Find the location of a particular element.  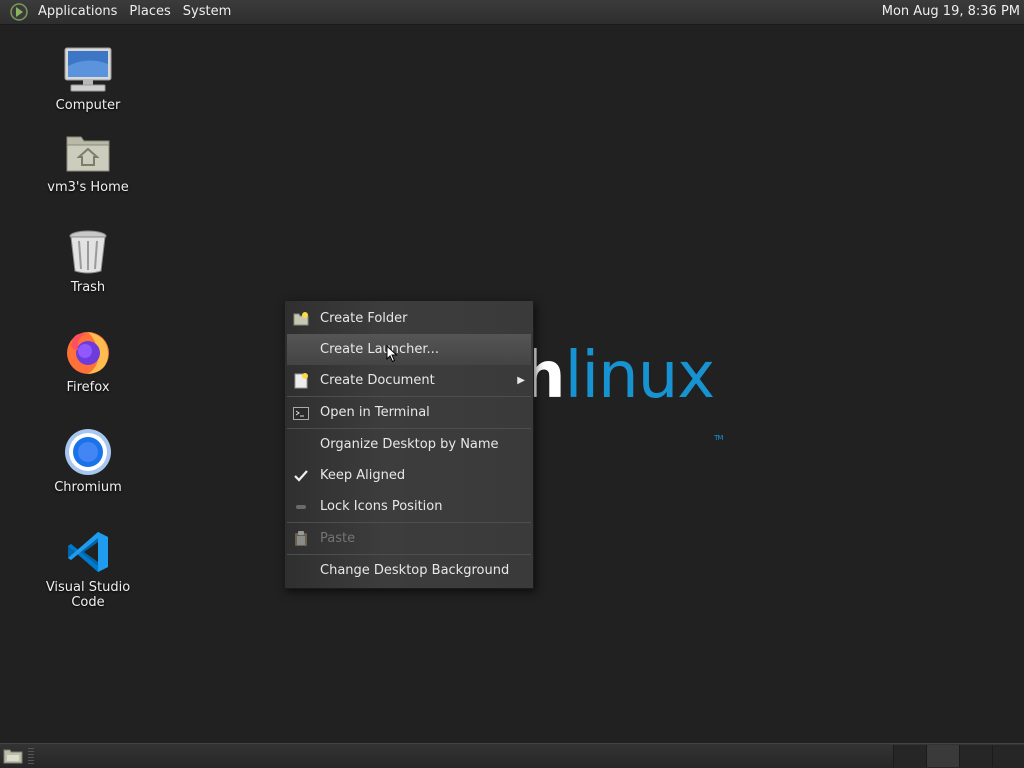

menu-item-organize-desktop: Organize Desktop by Name is located at coordinates (409, 444).